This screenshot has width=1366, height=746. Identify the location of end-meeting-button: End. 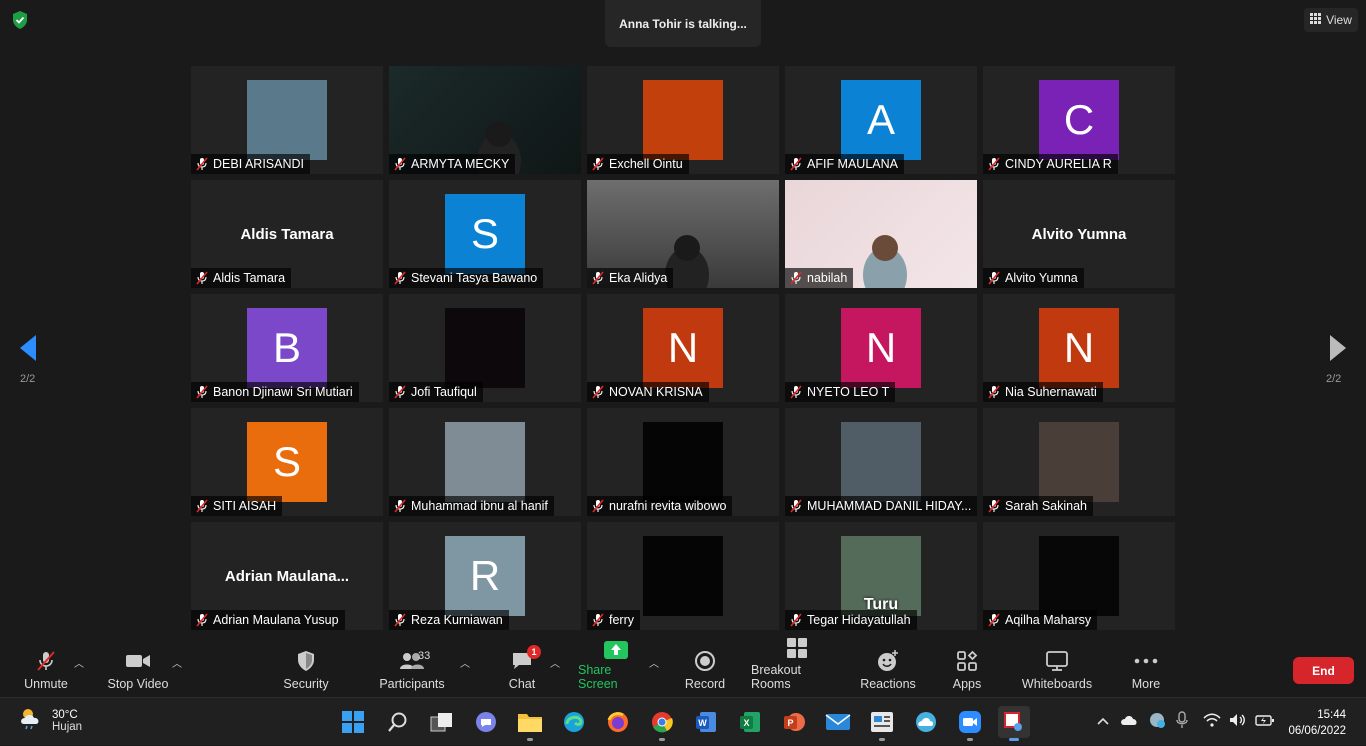
(1323, 670).